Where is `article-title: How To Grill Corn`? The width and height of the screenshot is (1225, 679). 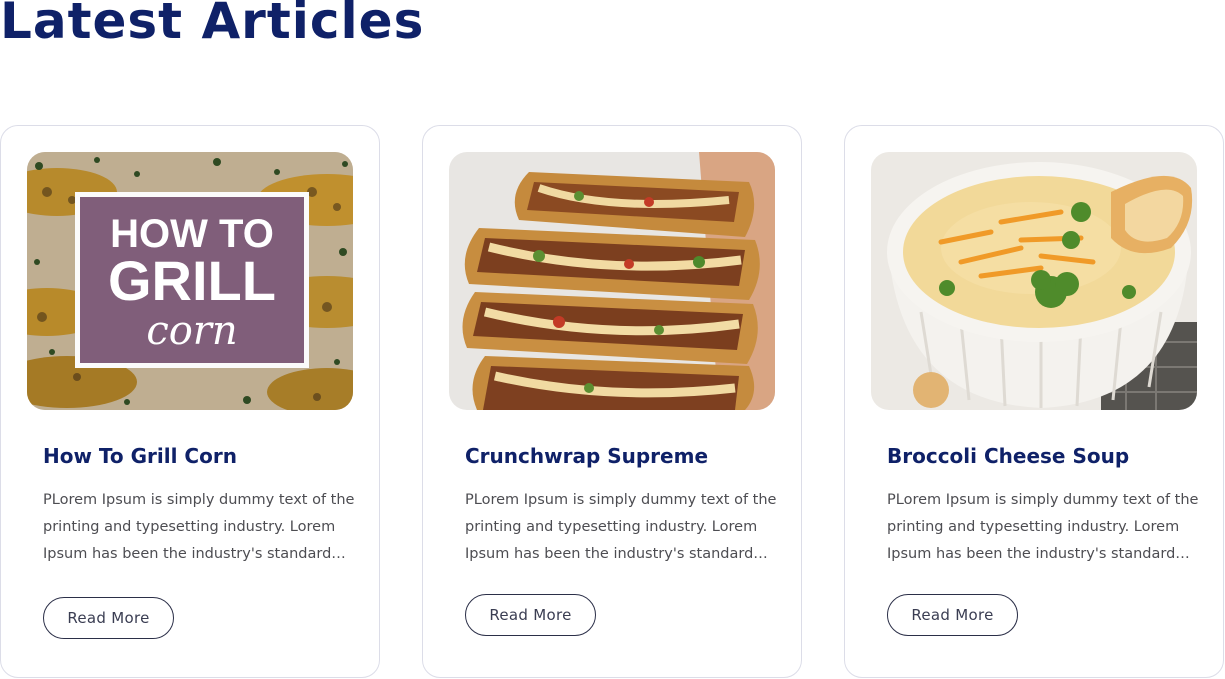 article-title: How To Grill Corn is located at coordinates (140, 456).